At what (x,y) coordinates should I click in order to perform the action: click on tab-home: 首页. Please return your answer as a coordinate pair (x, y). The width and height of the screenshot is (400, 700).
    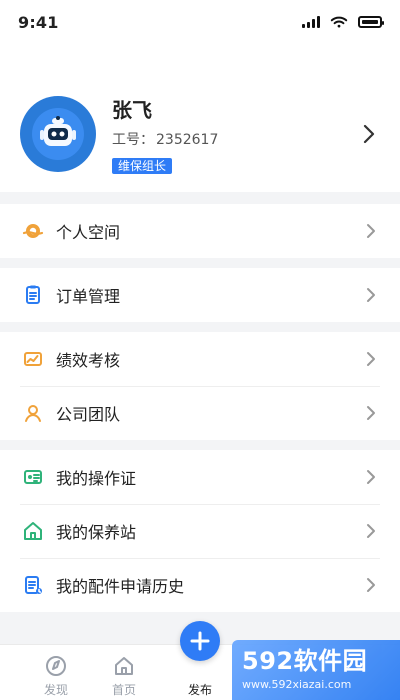
    Looking at the image, I should click on (124, 676).